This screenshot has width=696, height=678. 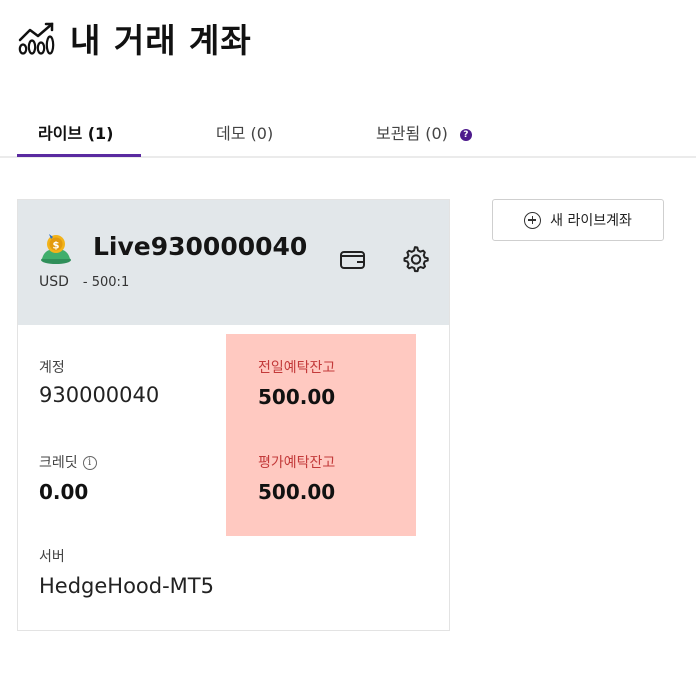 I want to click on server-value: HedgeHood-MT5, so click(x=126, y=586).